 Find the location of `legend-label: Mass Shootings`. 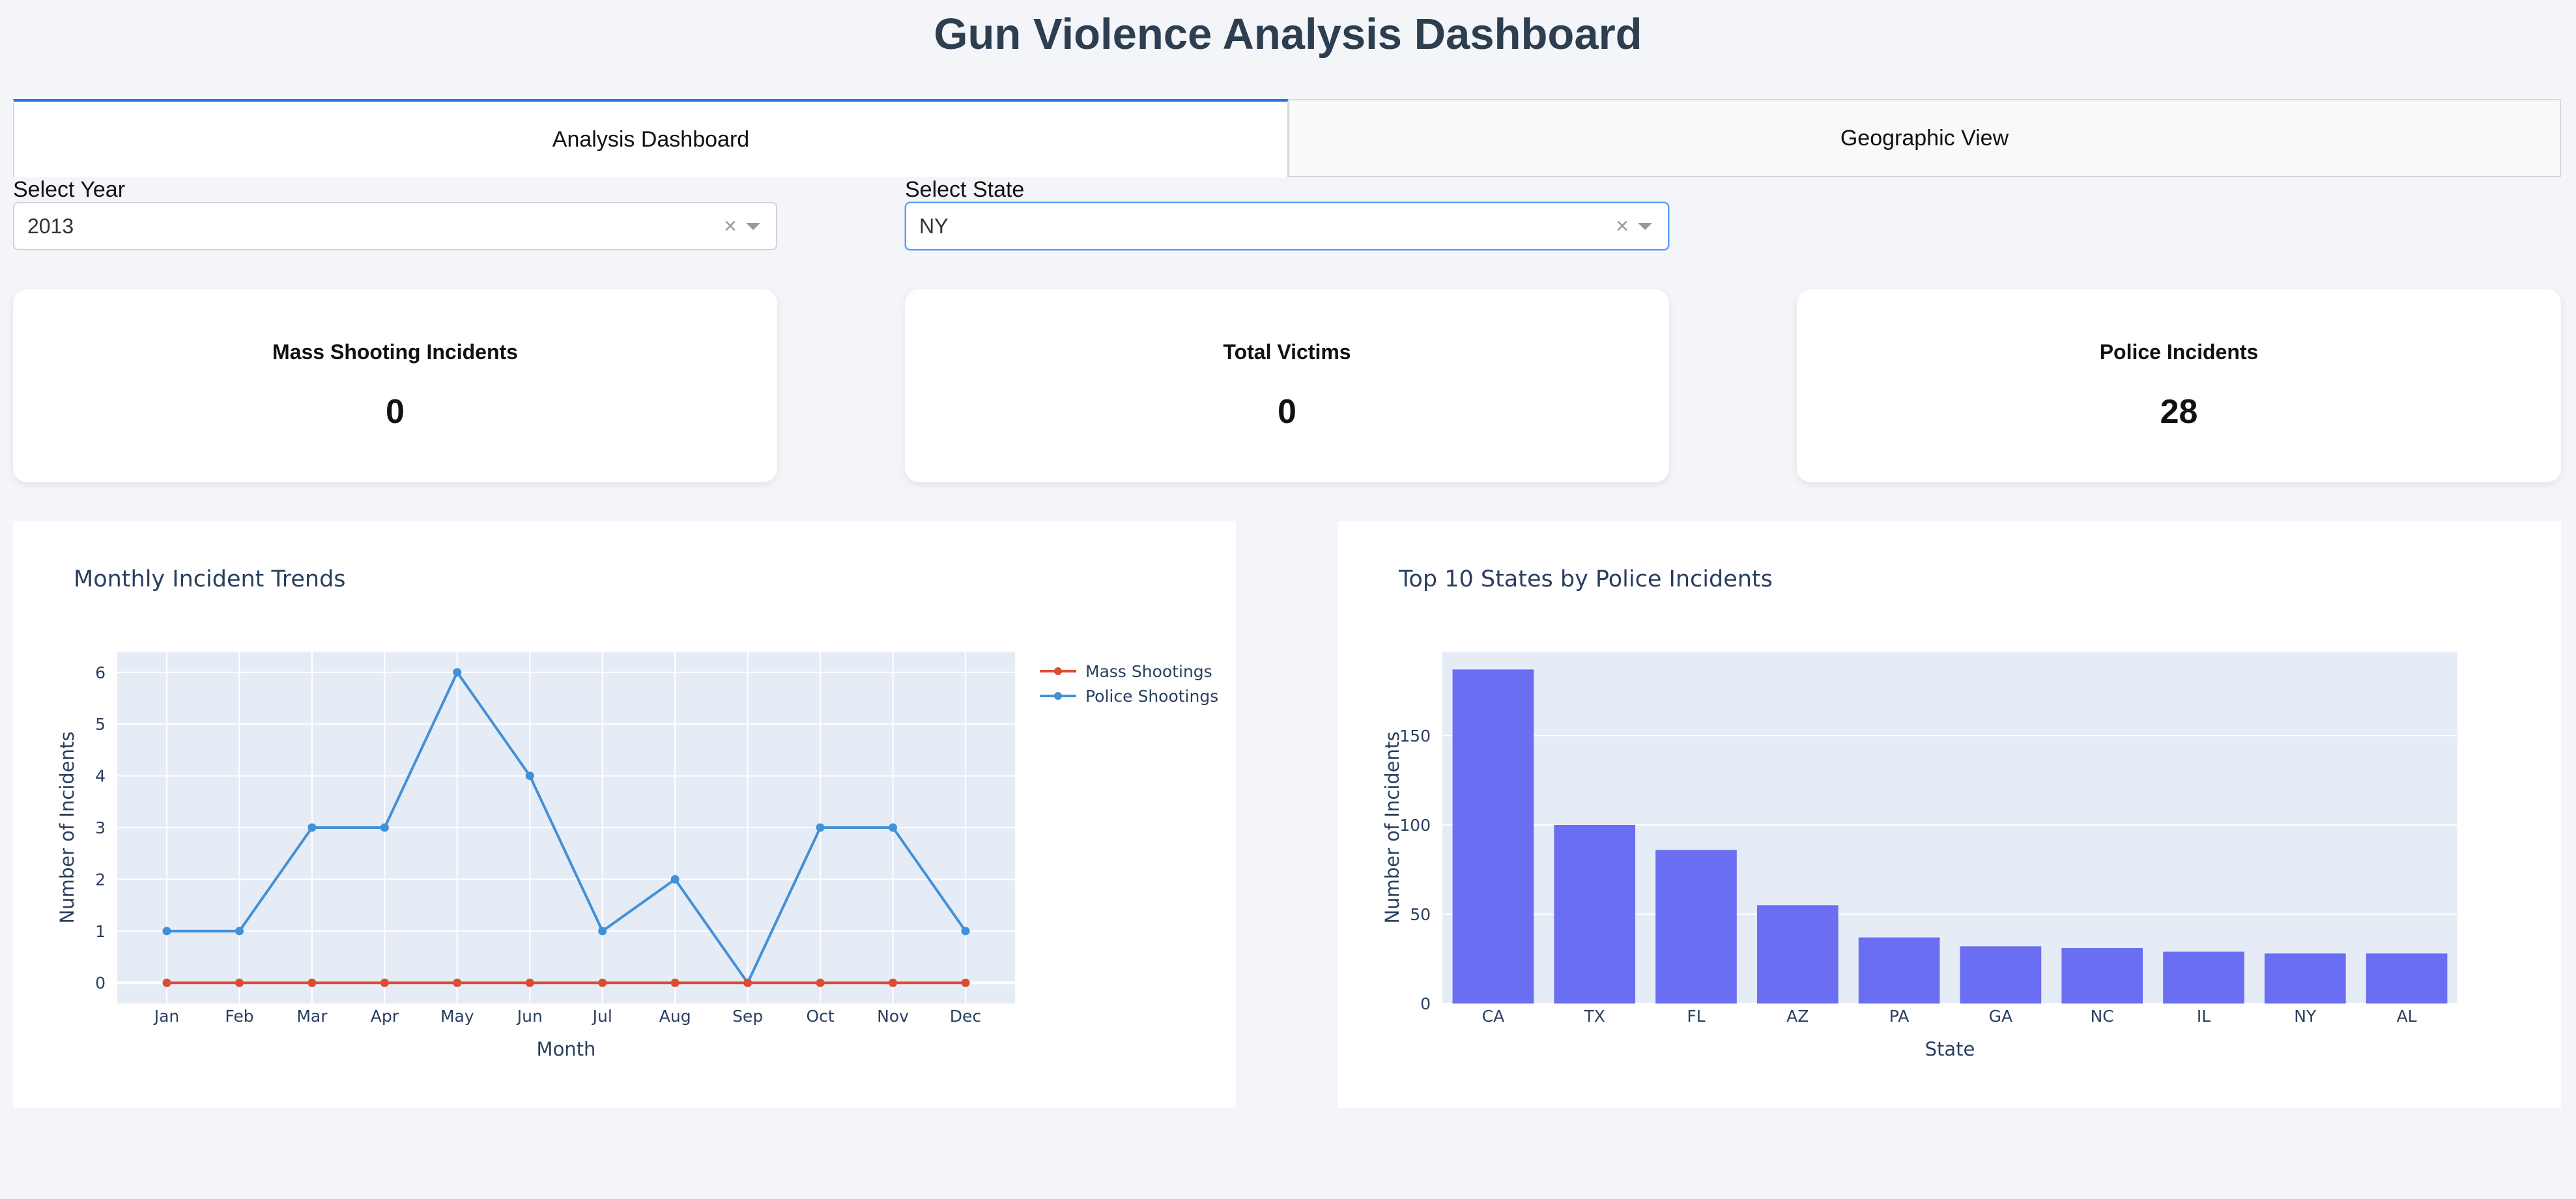

legend-label: Mass Shootings is located at coordinates (1148, 672).